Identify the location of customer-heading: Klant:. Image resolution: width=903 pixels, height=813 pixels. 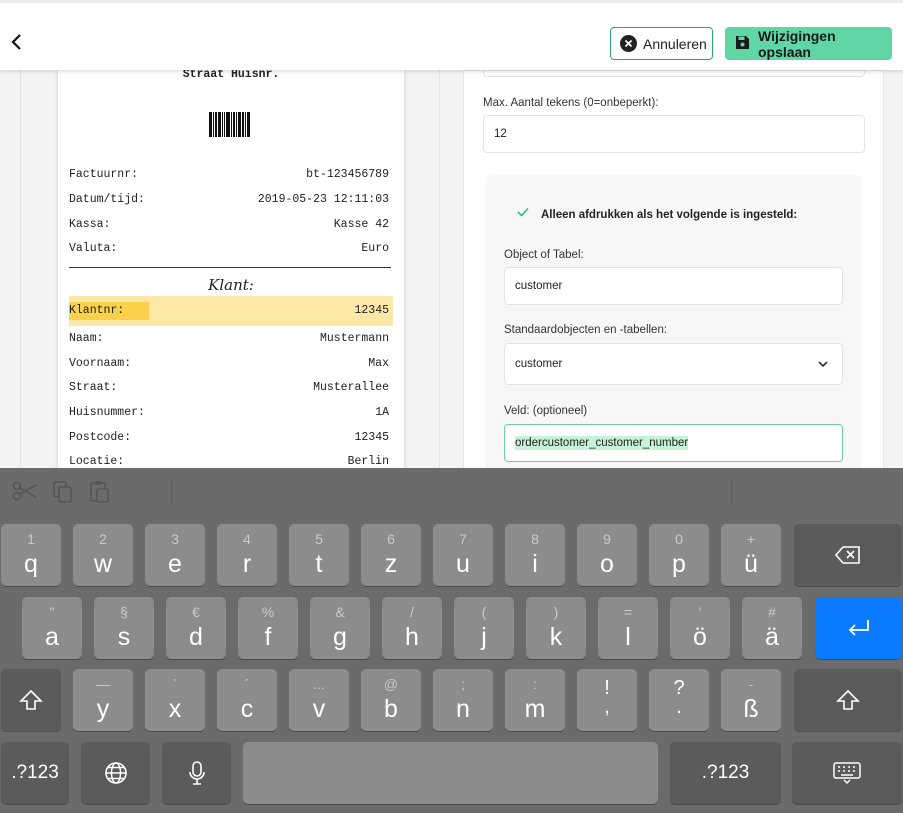
(231, 285).